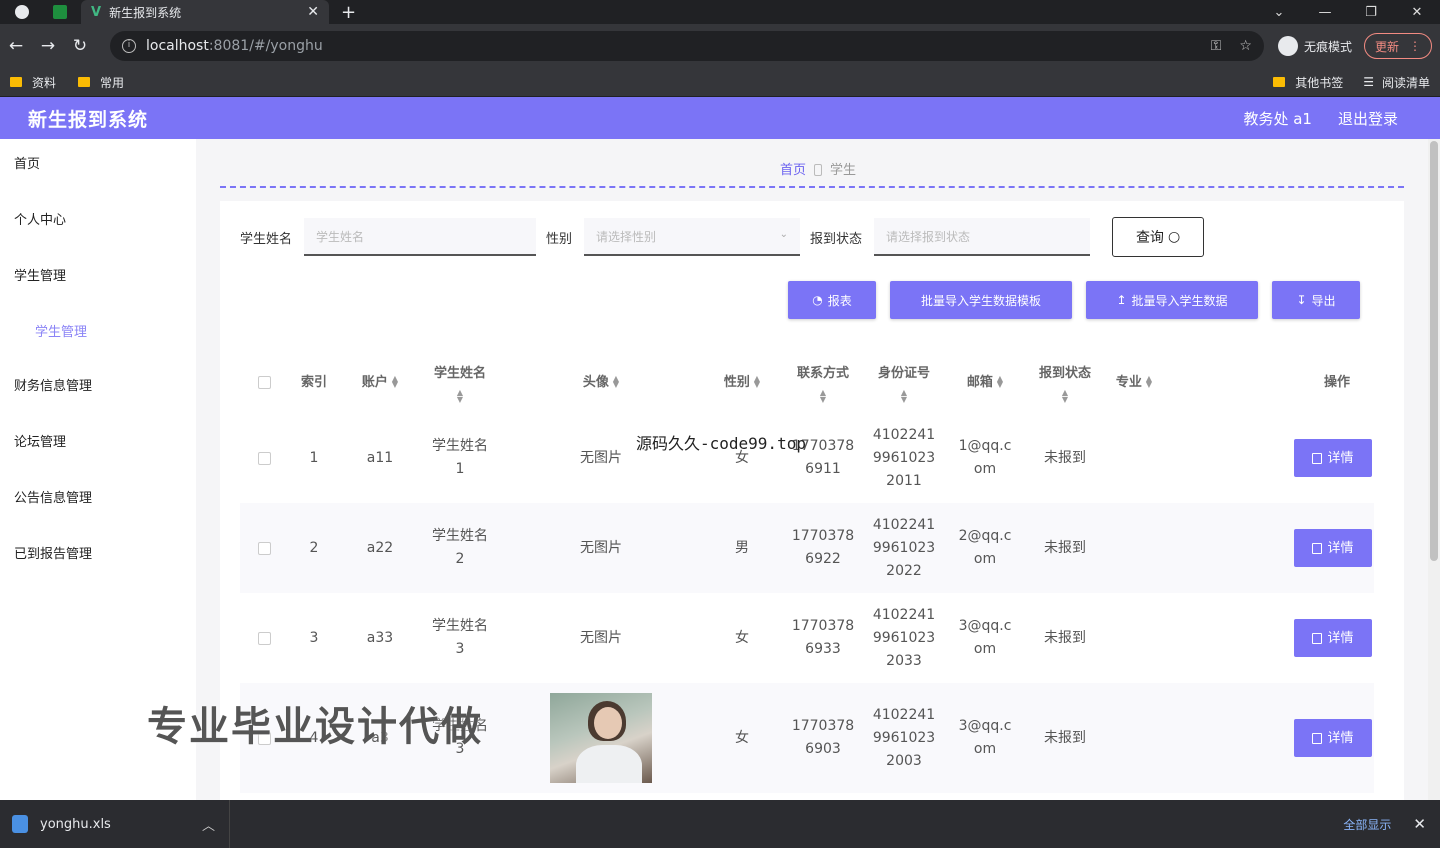 The height and width of the screenshot is (848, 1440). I want to click on cell-ops: 详情, so click(1269, 548).